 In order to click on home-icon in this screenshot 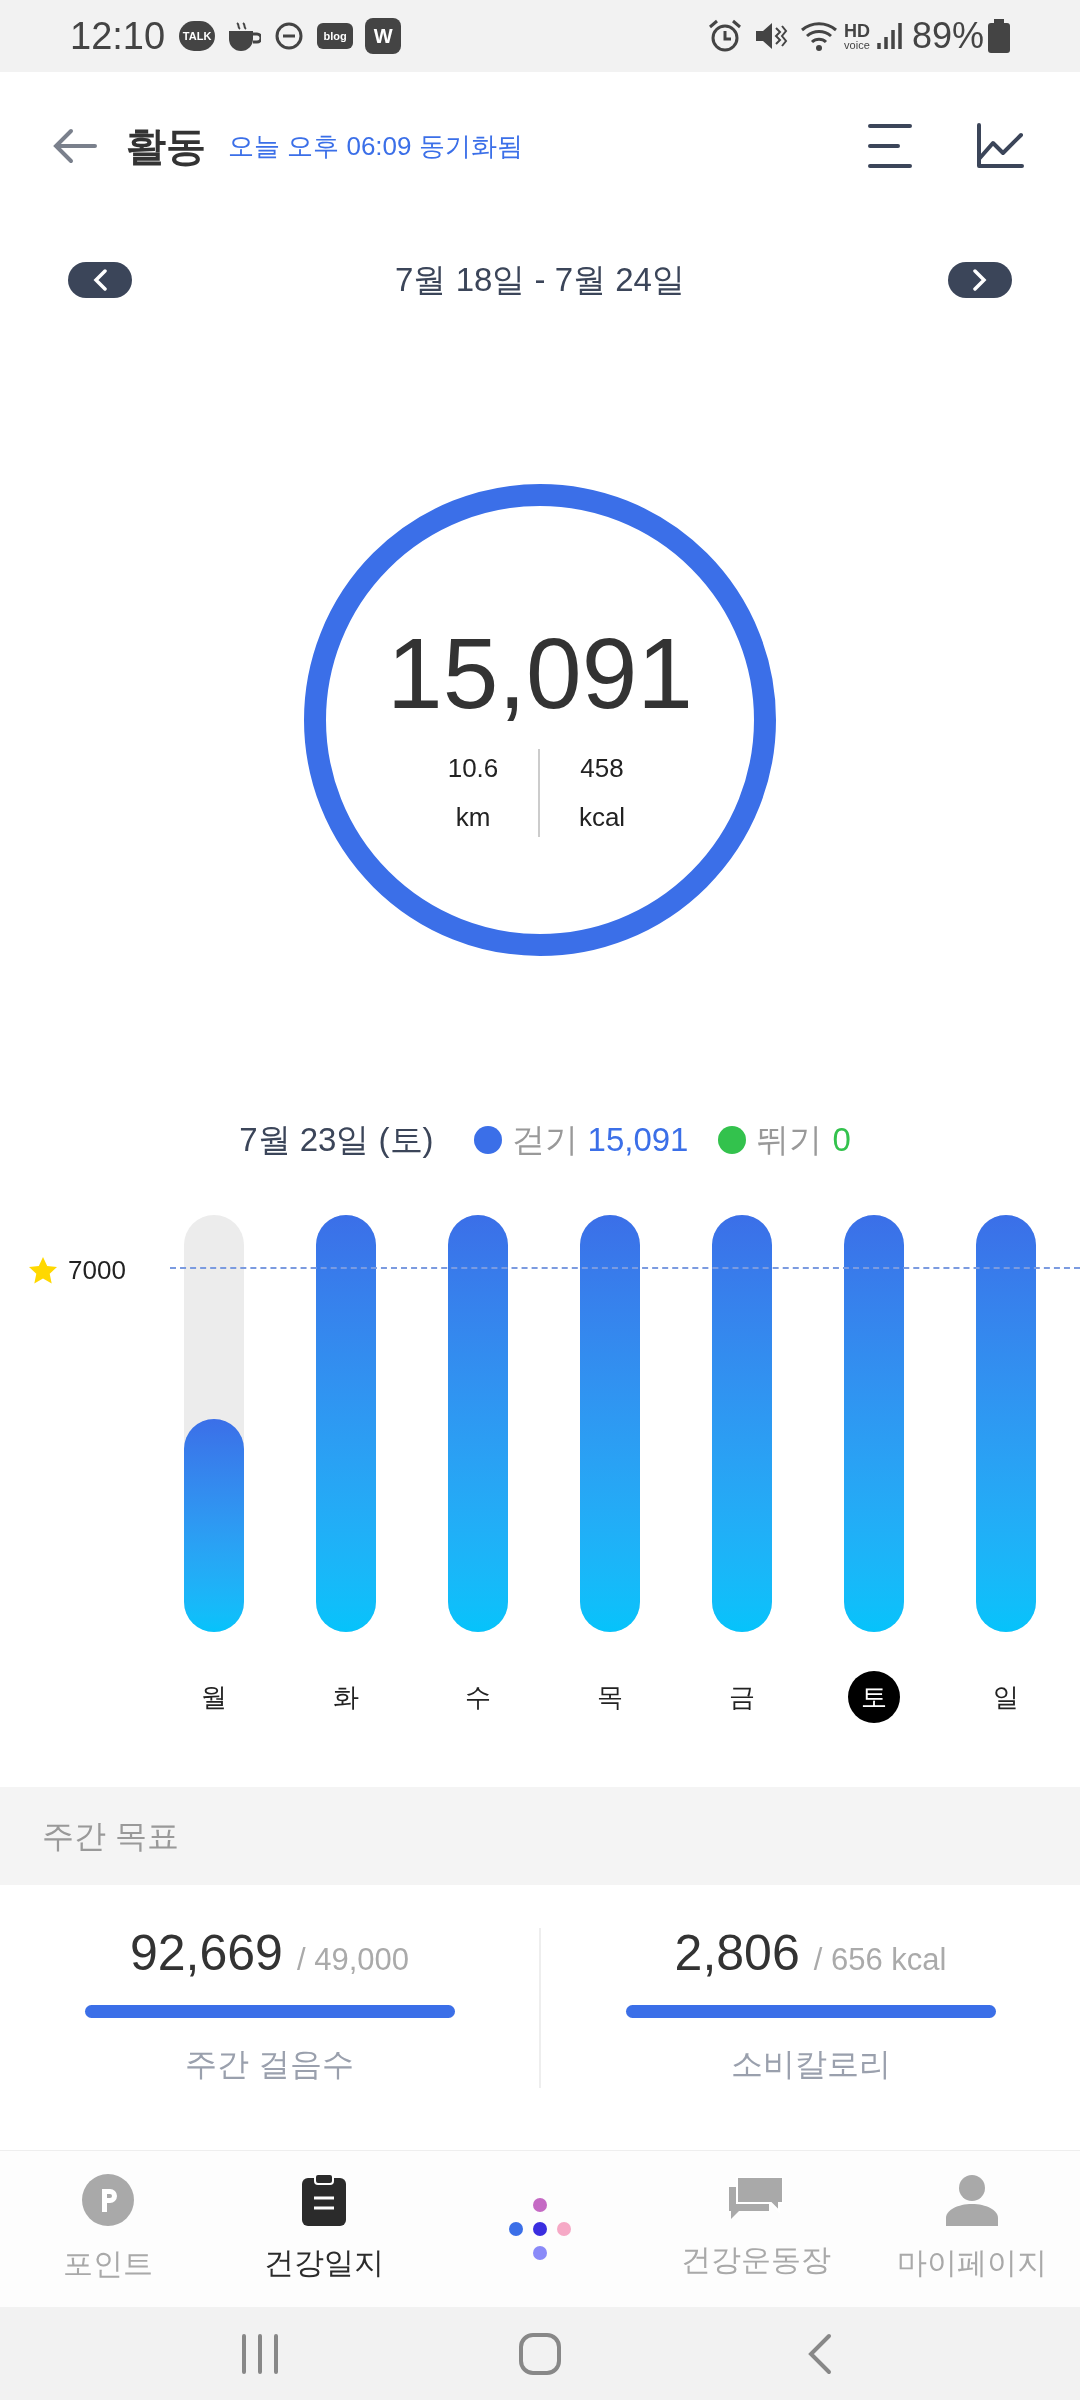, I will do `click(540, 2353)`.